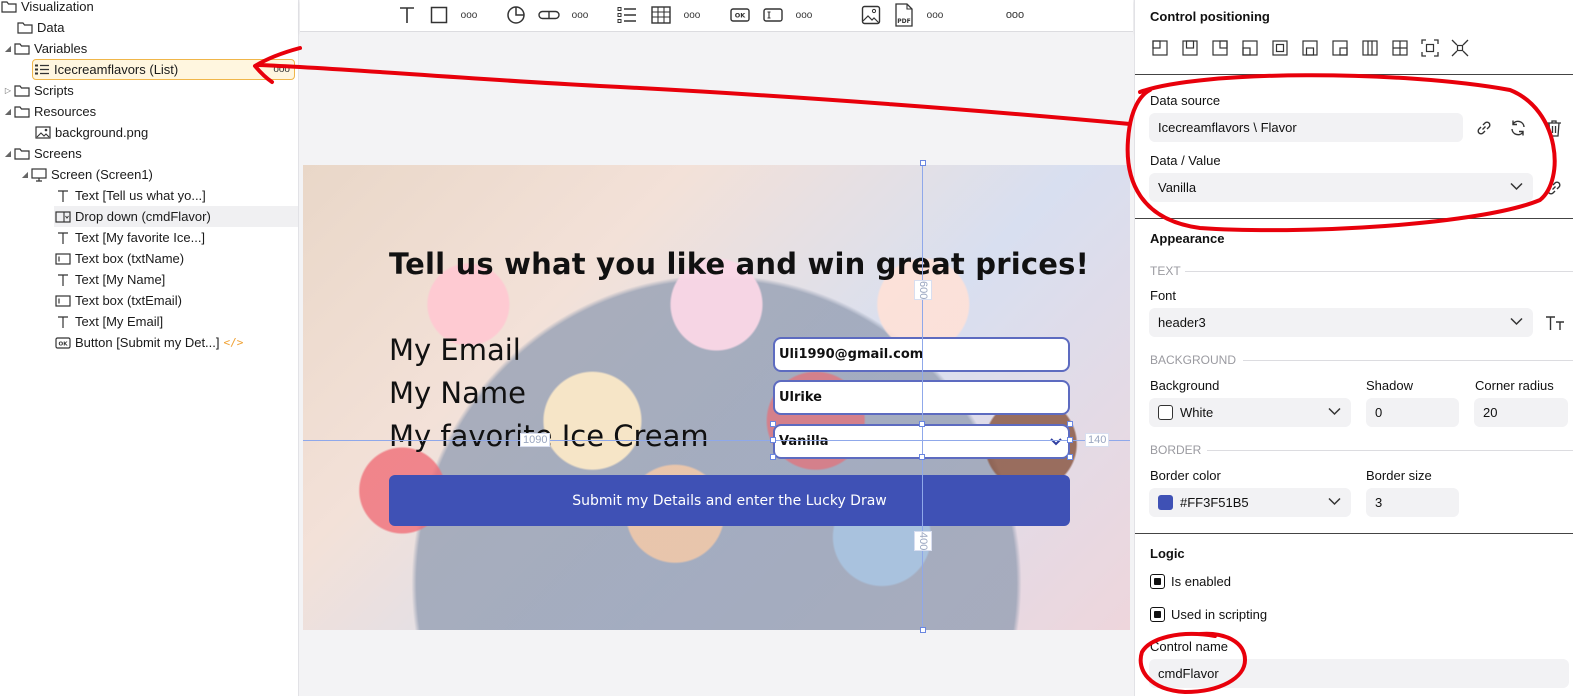 The image size is (1573, 696). I want to click on tree-item-variables: ◢ Variables, so click(45, 48).